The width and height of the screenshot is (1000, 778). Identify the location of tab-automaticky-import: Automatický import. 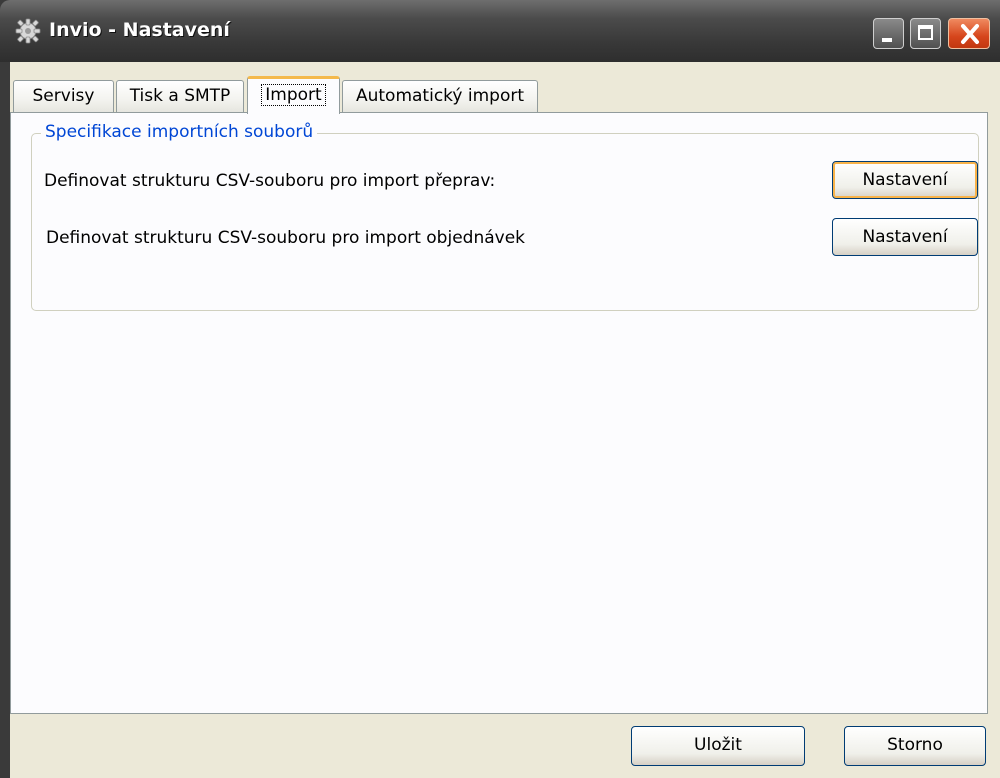
(440, 96).